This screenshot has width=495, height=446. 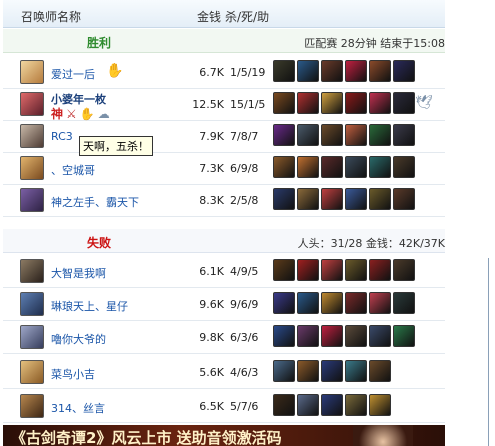 What do you see at coordinates (374, 43) in the screenshot?
I see `match-info: 匹配赛 28分钟 结束于15:08` at bounding box center [374, 43].